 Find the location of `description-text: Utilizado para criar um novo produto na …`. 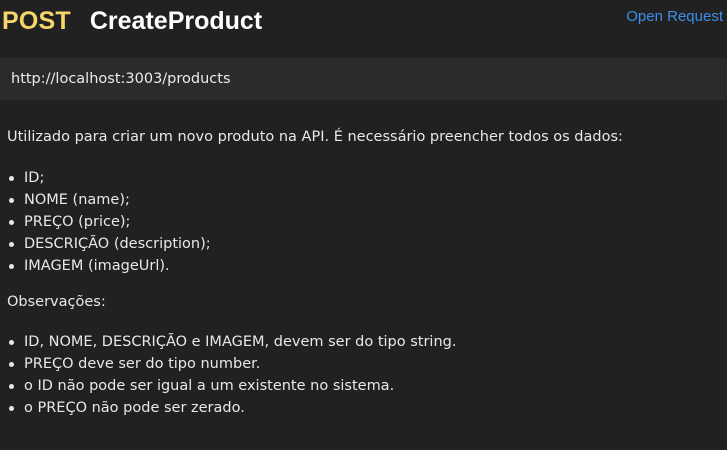

description-text: Utilizado para criar um novo produto na … is located at coordinates (315, 137).